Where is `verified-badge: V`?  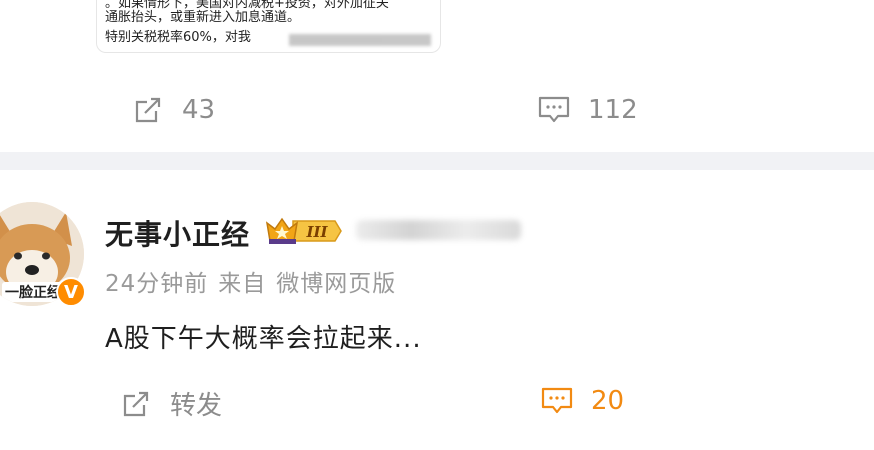 verified-badge: V is located at coordinates (71, 292).